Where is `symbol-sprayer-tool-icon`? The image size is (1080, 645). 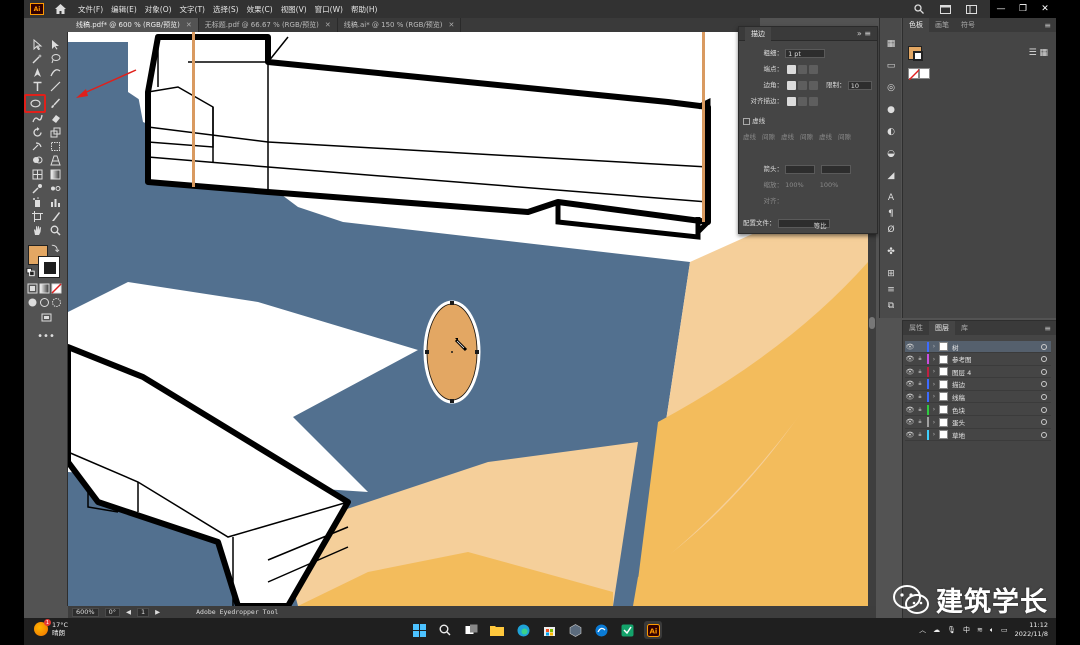
symbol-sprayer-tool-icon is located at coordinates (37, 202).